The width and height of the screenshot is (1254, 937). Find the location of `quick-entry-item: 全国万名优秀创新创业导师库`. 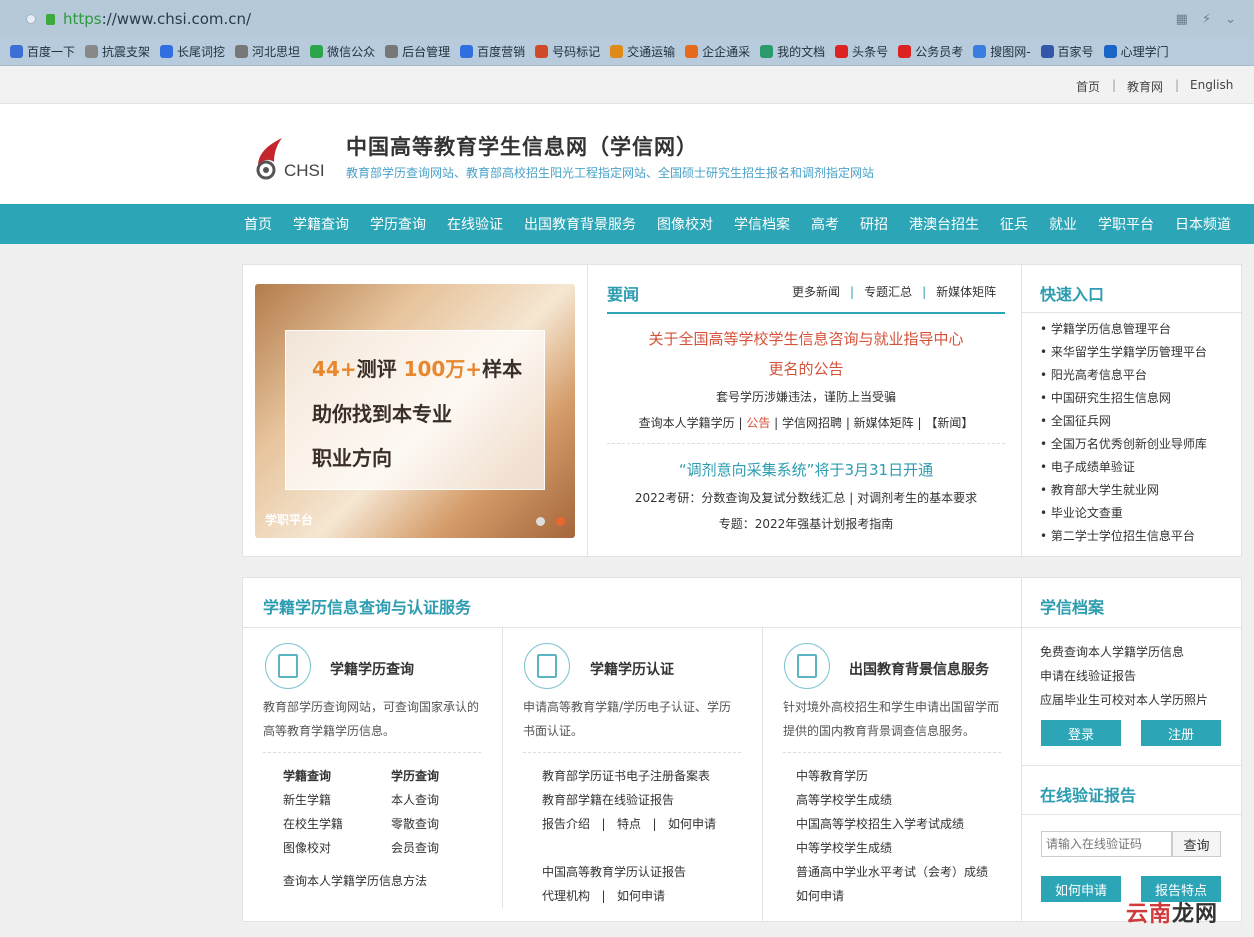

quick-entry-item: 全国万名优秀创新创业导师库 is located at coordinates (1123, 444).